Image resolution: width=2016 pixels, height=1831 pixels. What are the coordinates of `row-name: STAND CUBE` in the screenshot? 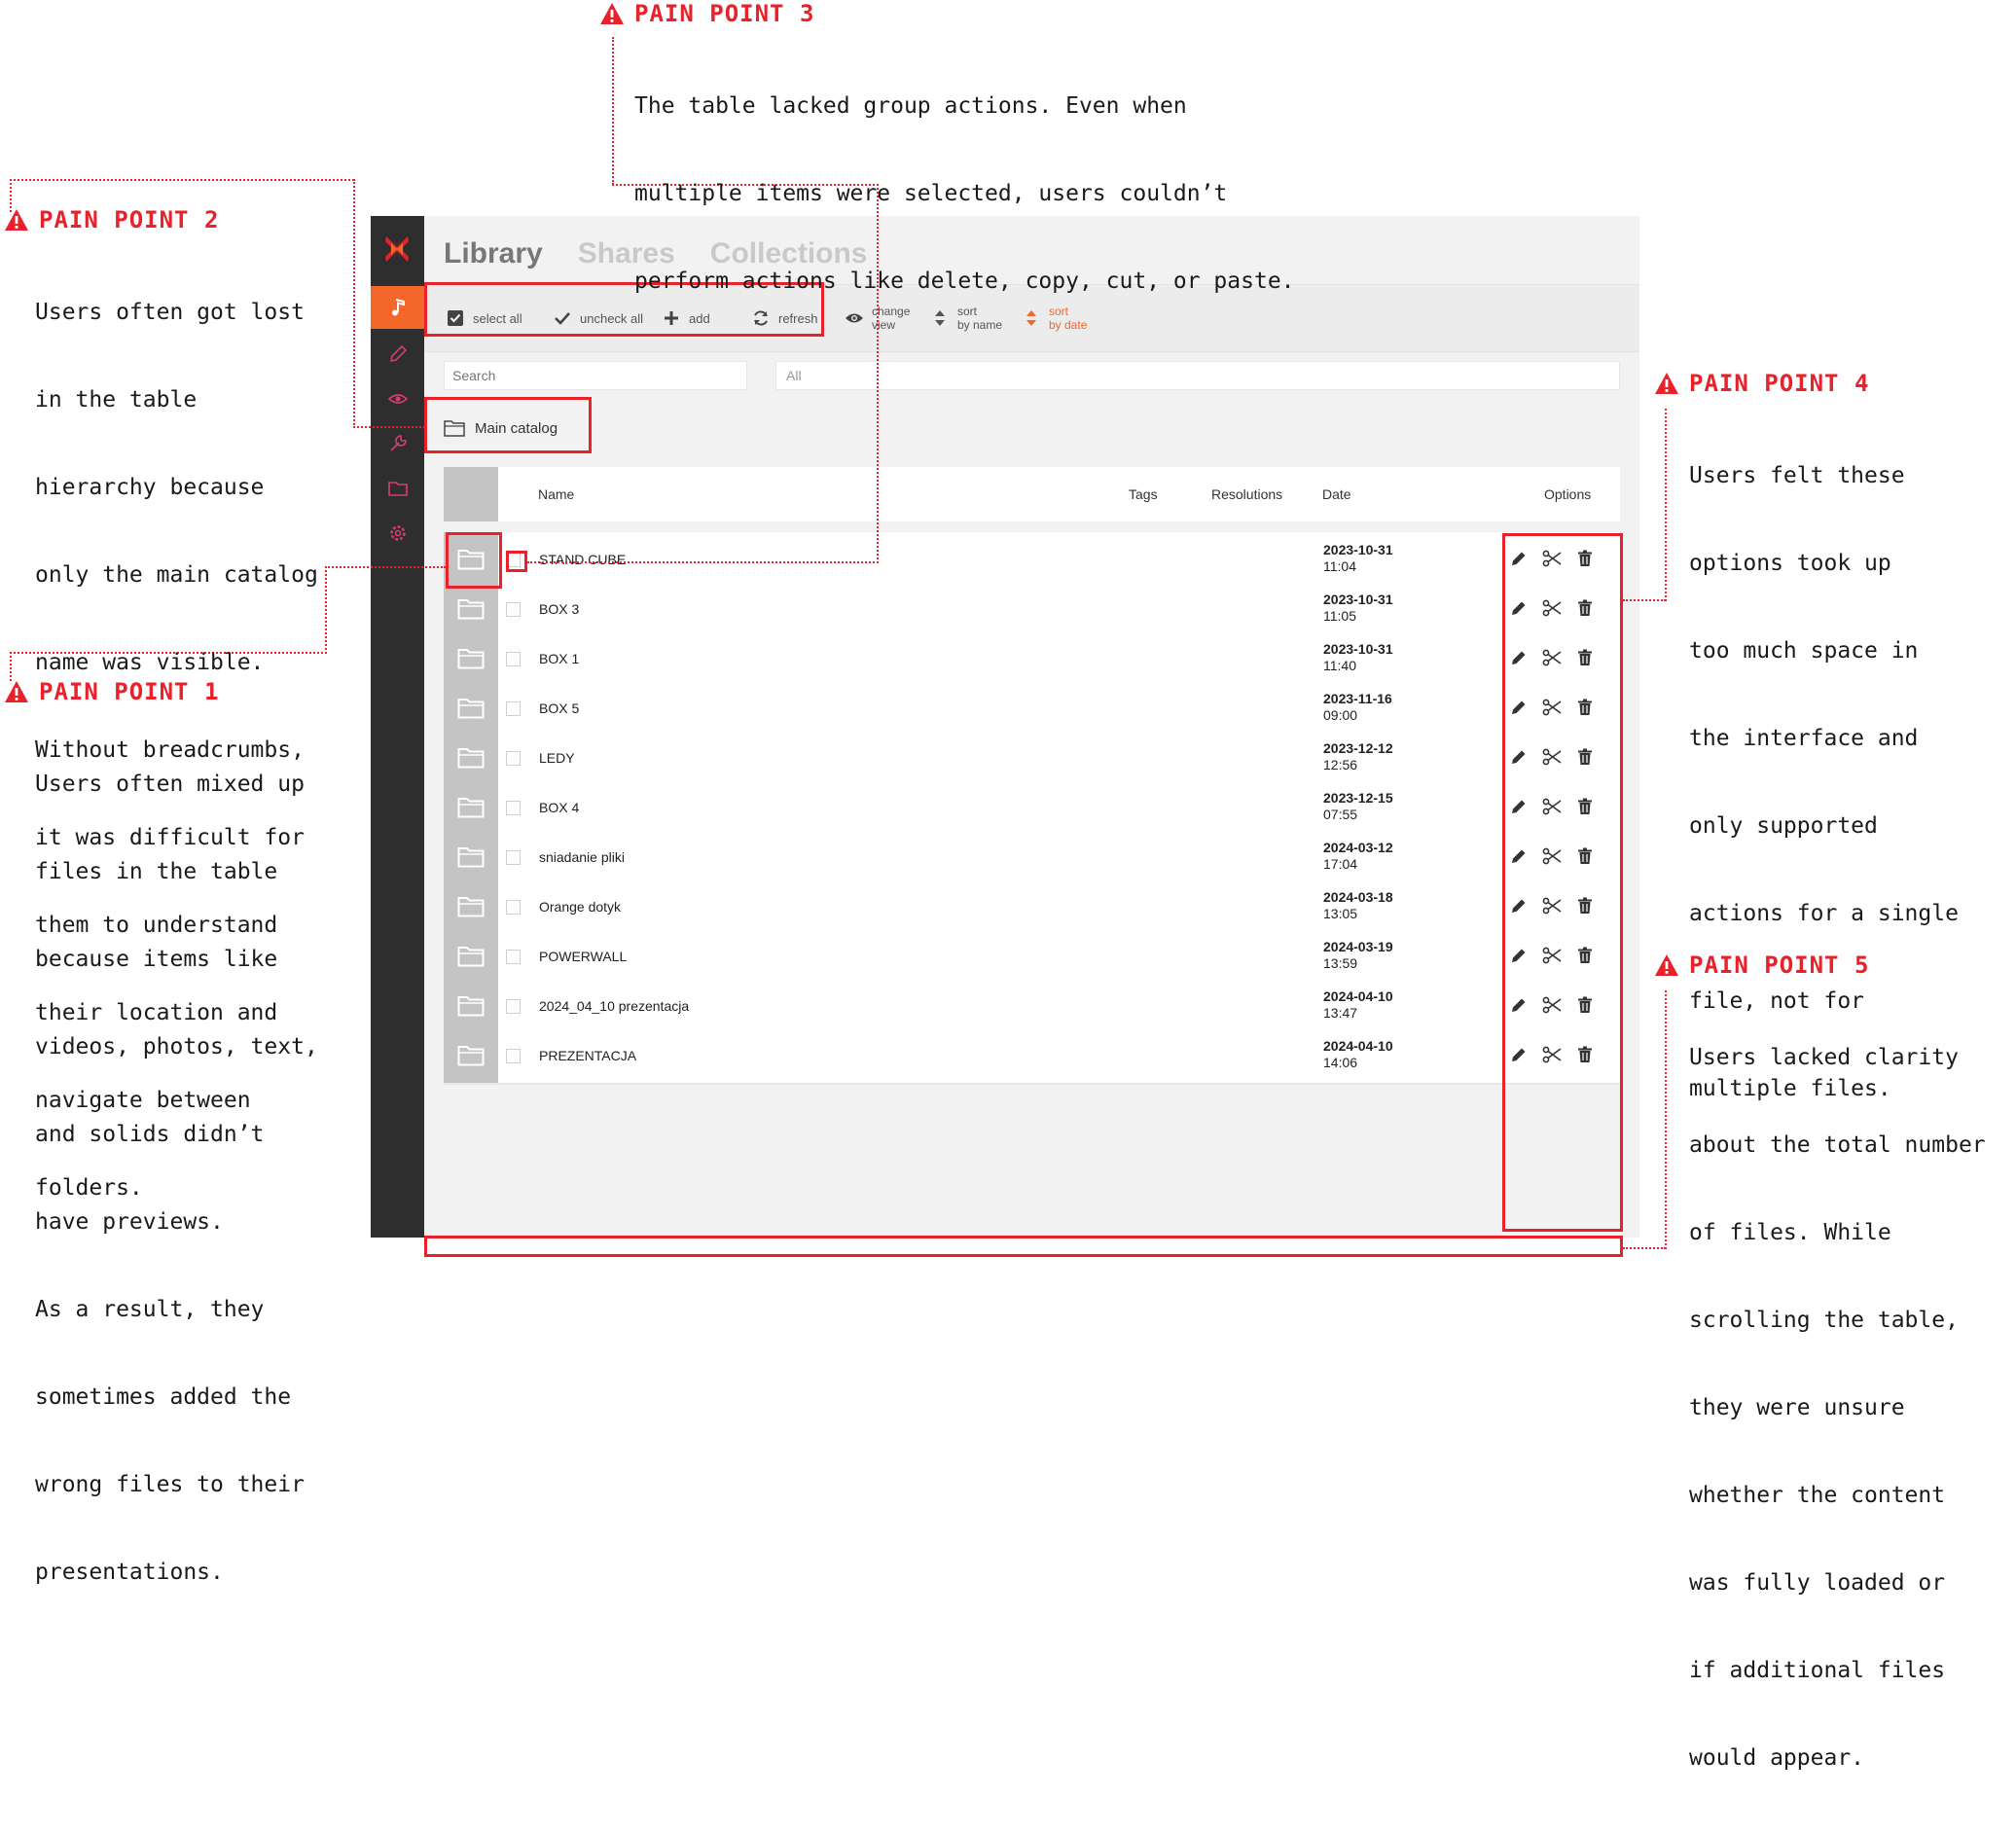 It's located at (582, 559).